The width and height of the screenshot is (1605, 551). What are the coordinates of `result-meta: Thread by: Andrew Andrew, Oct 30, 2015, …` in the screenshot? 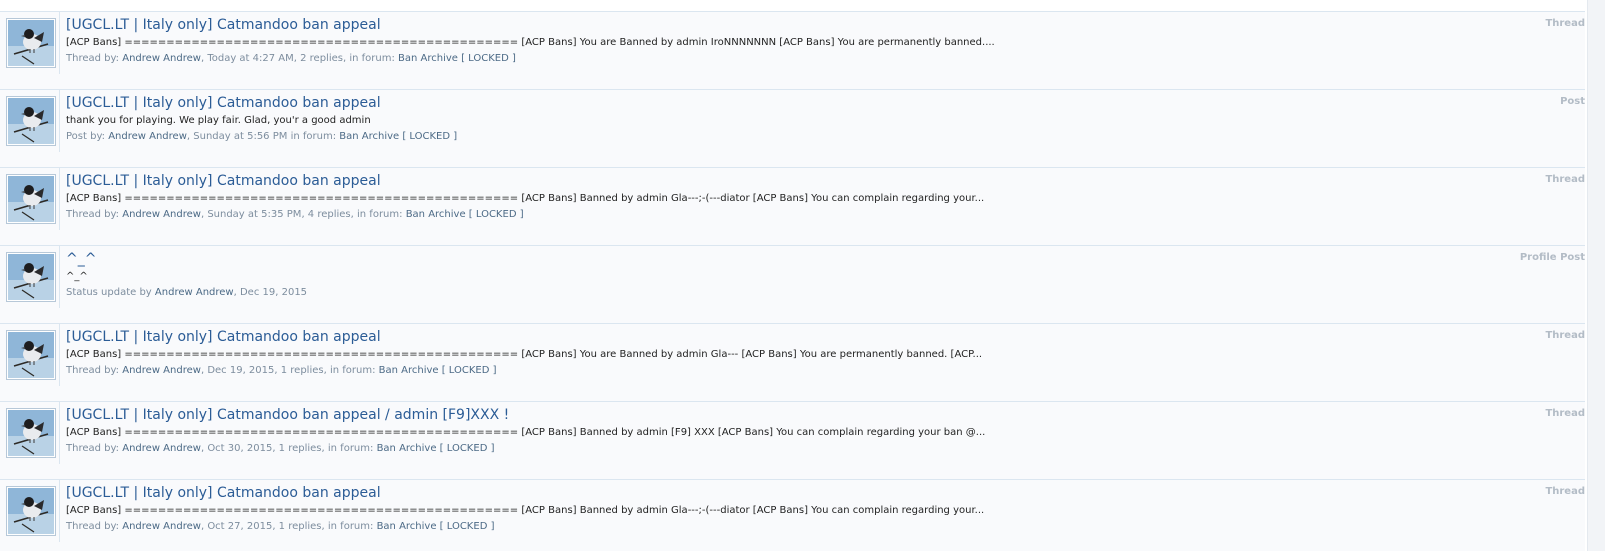 It's located at (805, 449).